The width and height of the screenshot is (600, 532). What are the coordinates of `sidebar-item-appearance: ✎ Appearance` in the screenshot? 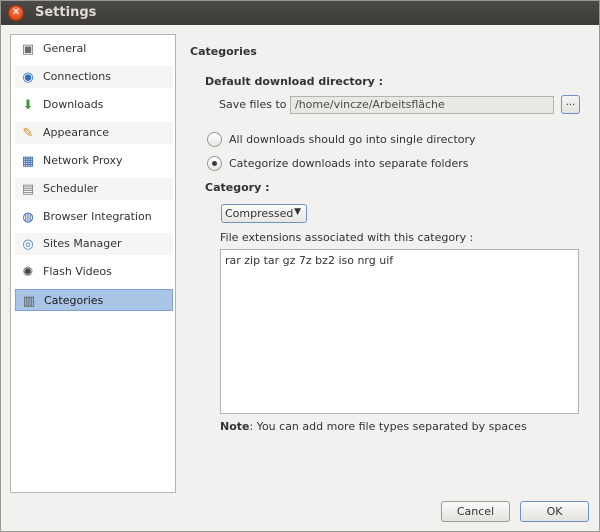 It's located at (94, 133).